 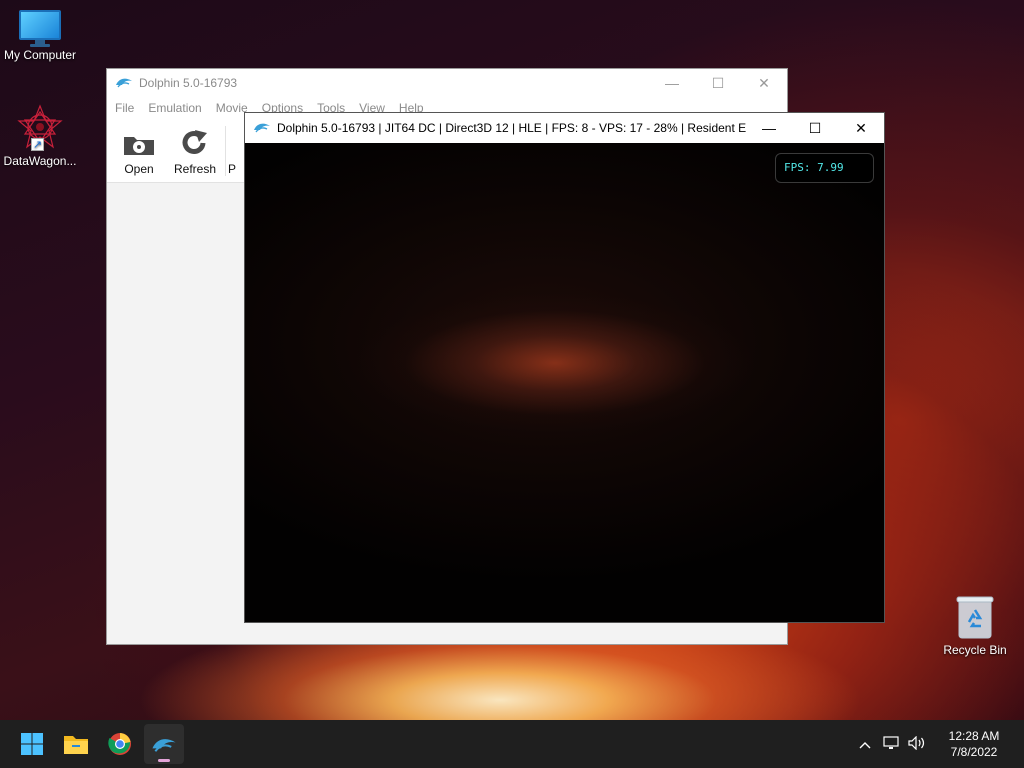 I want to click on chrome-button, so click(x=120, y=744).